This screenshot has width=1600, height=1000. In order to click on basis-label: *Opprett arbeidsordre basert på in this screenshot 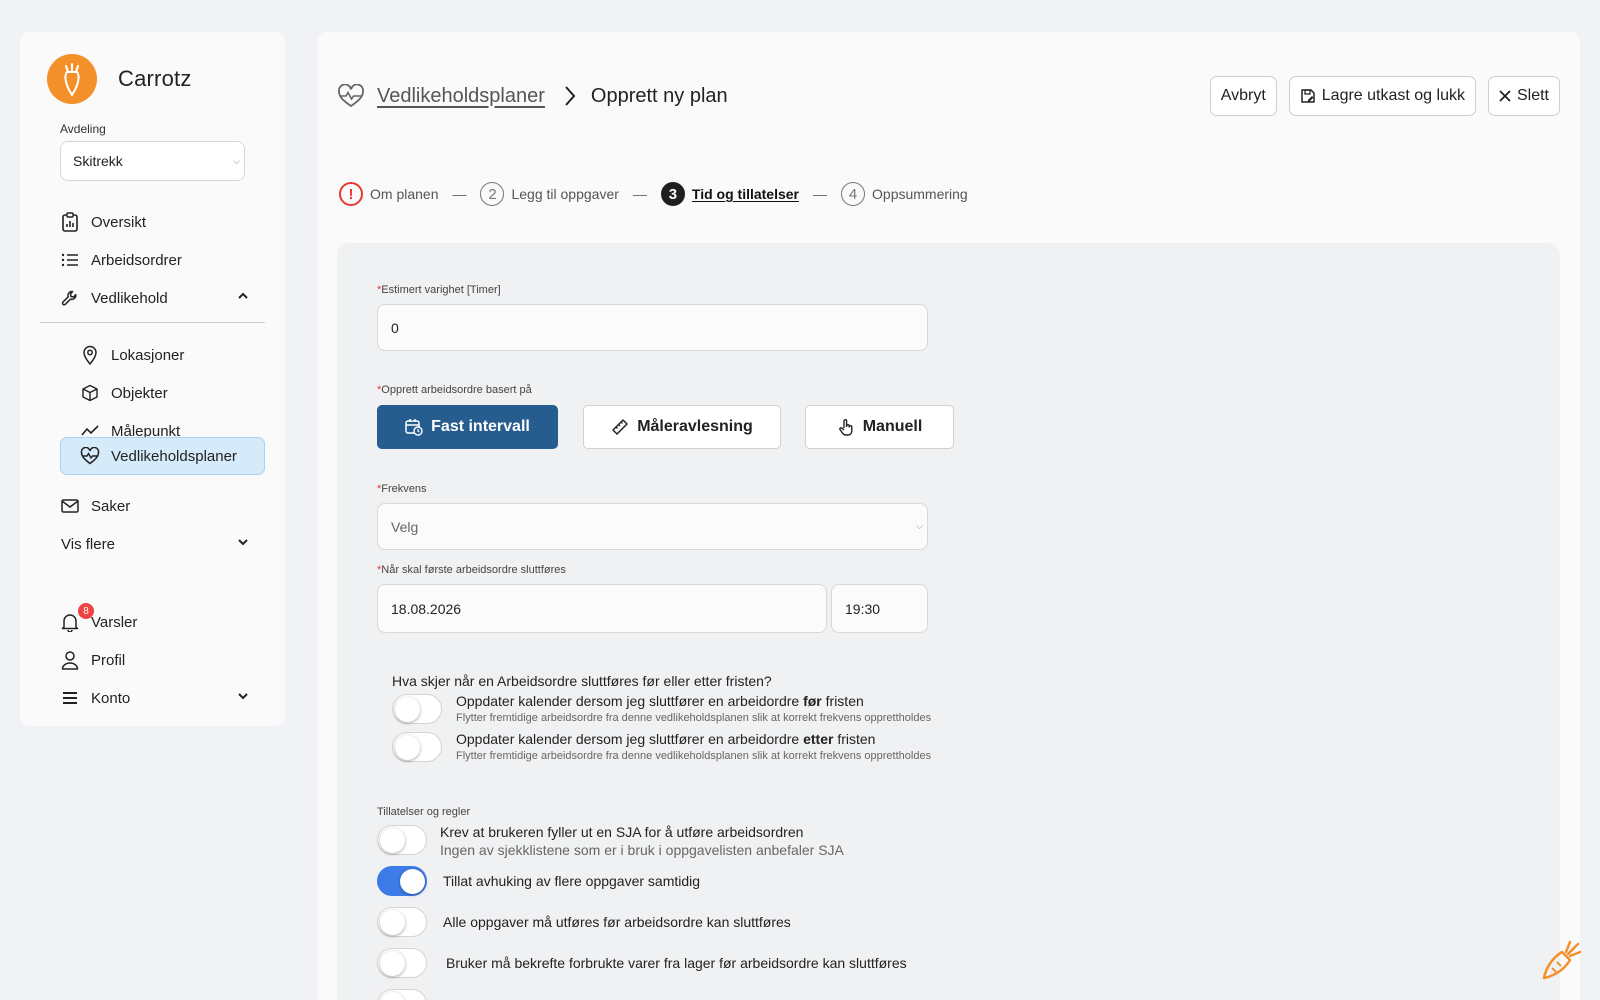, I will do `click(454, 390)`.